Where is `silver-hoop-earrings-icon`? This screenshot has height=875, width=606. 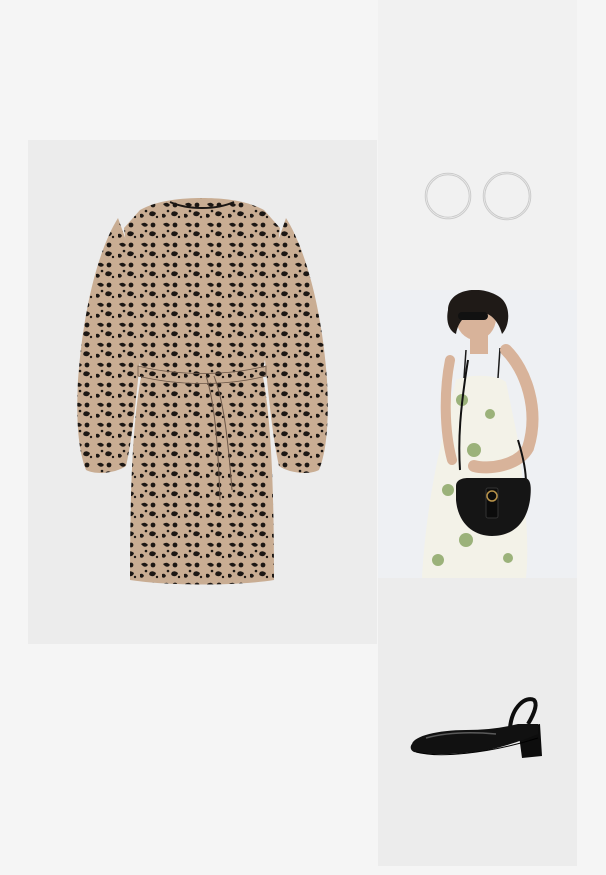
silver-hoop-earrings-icon is located at coordinates (478, 196).